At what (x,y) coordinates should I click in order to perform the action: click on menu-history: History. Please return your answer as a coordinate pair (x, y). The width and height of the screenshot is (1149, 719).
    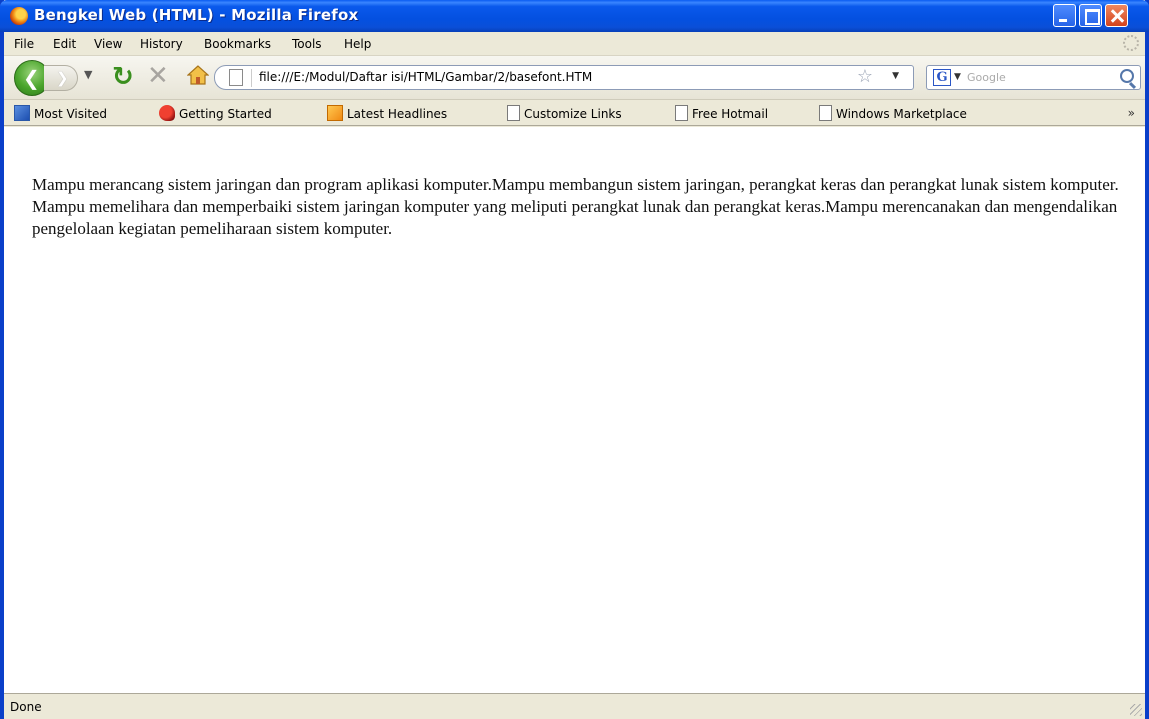
    Looking at the image, I should click on (161, 44).